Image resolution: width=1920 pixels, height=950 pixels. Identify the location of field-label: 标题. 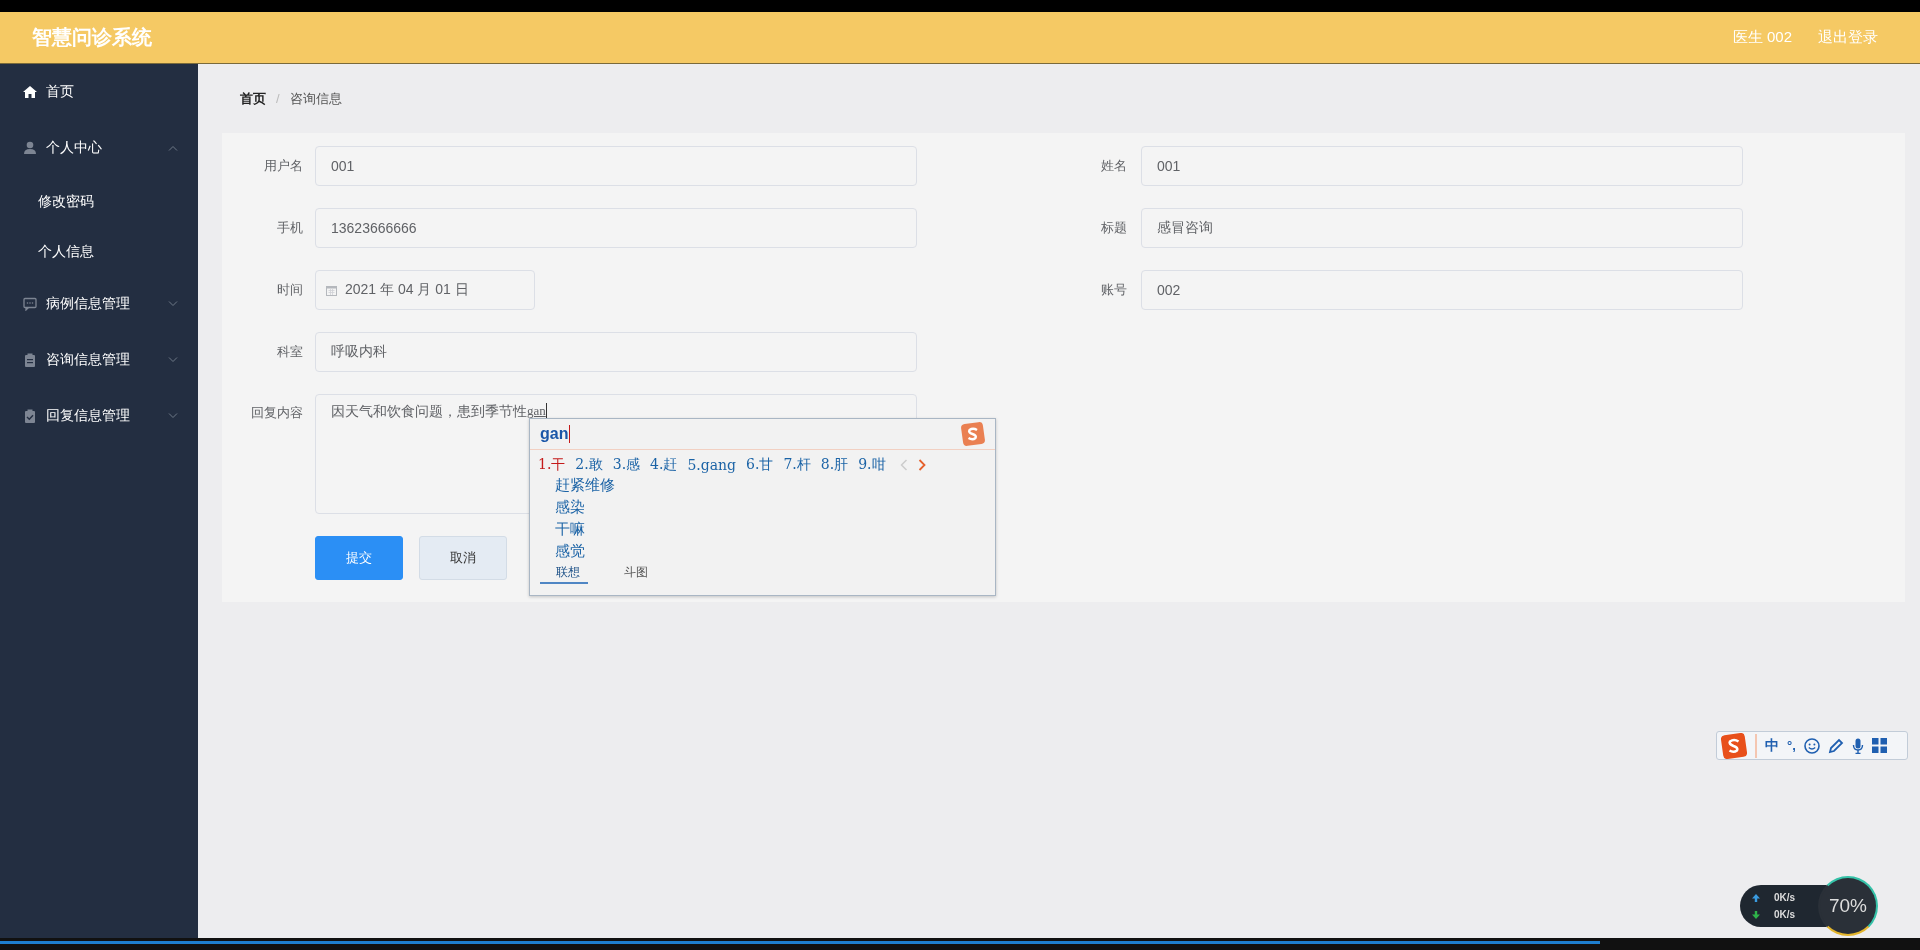
(1113, 228).